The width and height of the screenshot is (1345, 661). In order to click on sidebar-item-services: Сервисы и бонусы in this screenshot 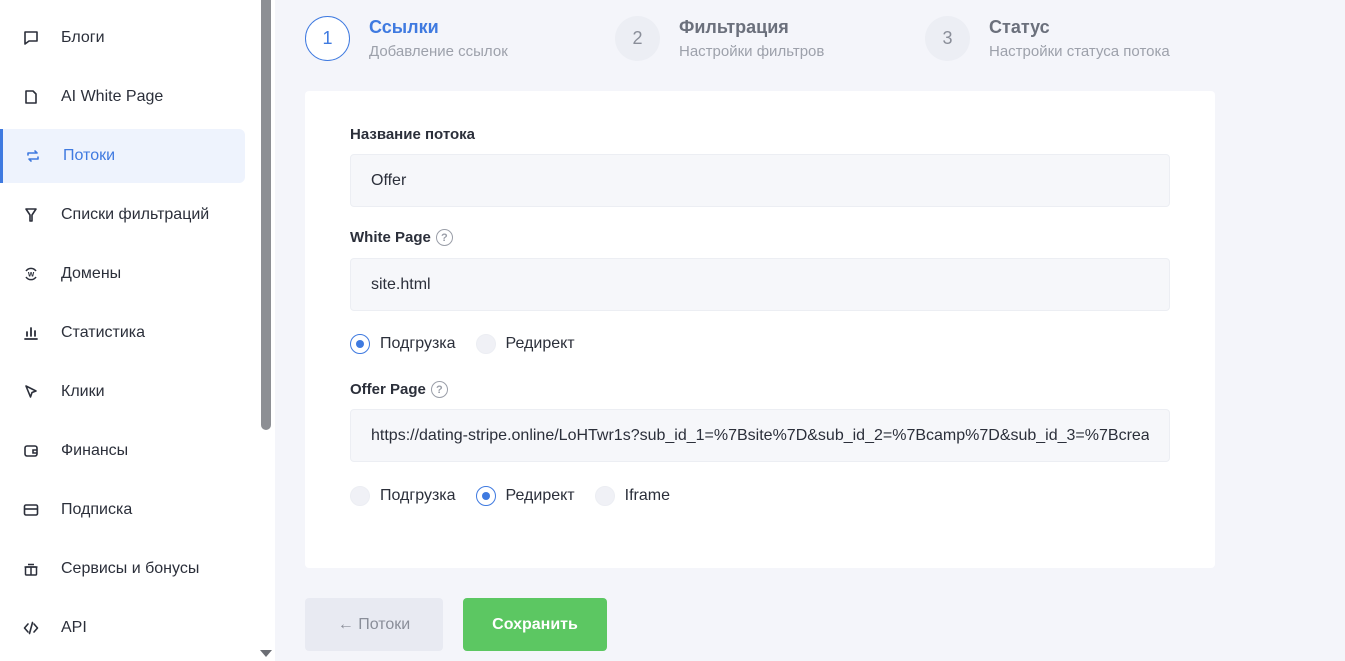, I will do `click(124, 569)`.